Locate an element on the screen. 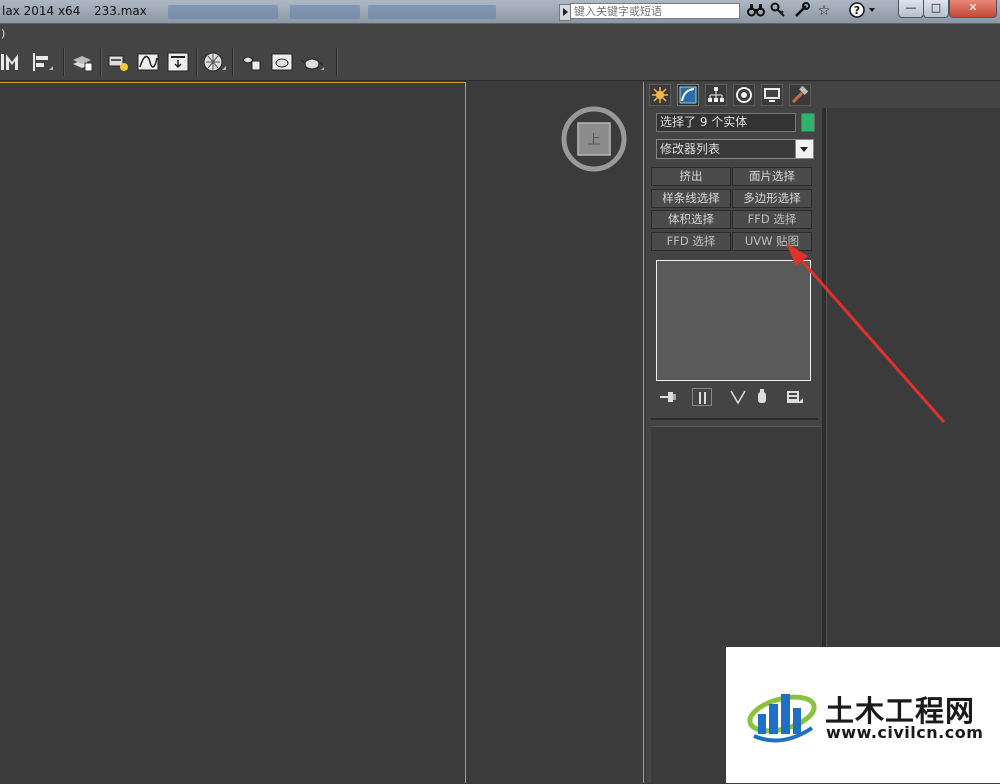  layer-manager-icon is located at coordinates (82, 62).